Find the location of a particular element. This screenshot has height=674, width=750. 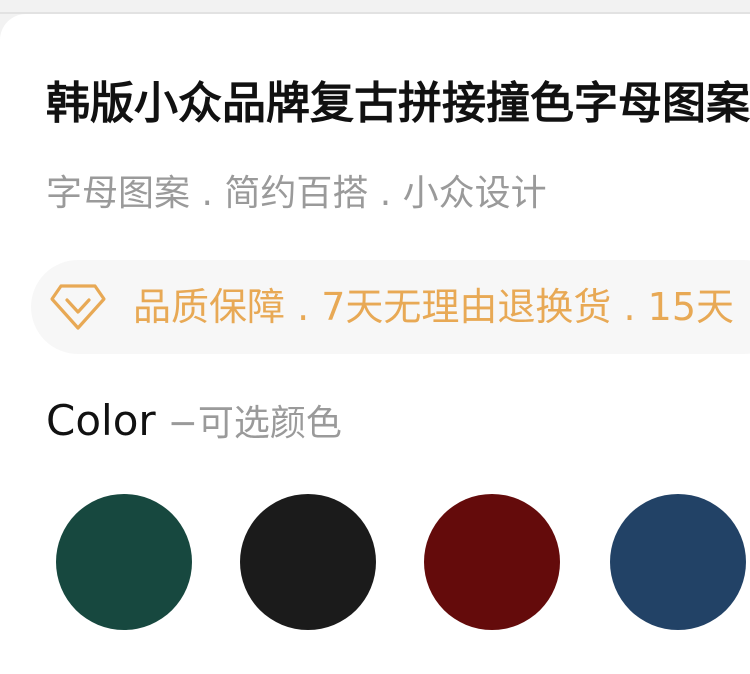

diamond-icon is located at coordinates (78, 306).